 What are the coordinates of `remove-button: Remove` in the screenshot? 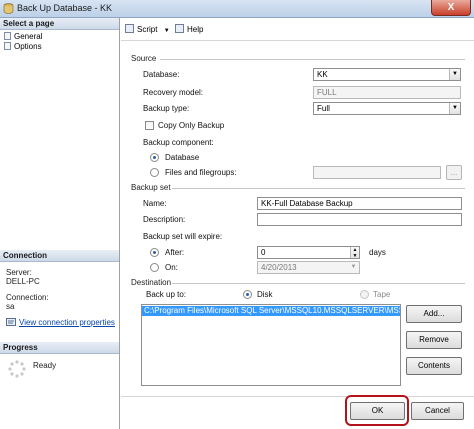 It's located at (434, 340).